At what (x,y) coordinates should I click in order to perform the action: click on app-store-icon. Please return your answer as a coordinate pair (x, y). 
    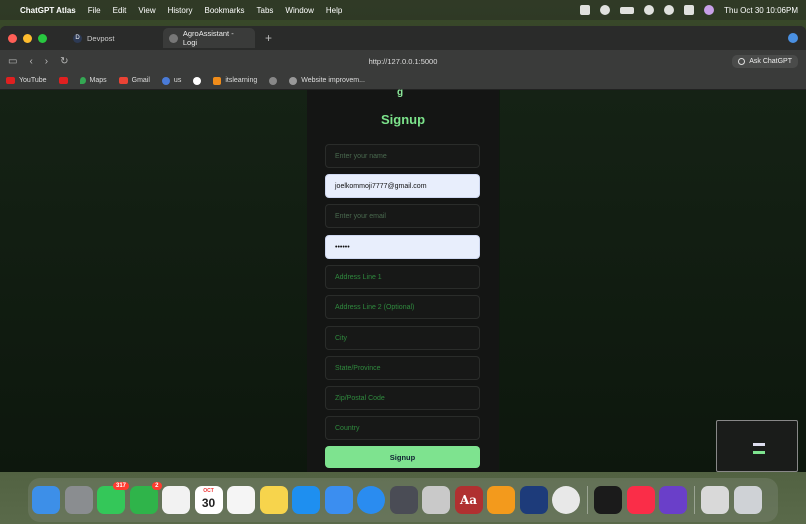
    Looking at the image, I should click on (306, 500).